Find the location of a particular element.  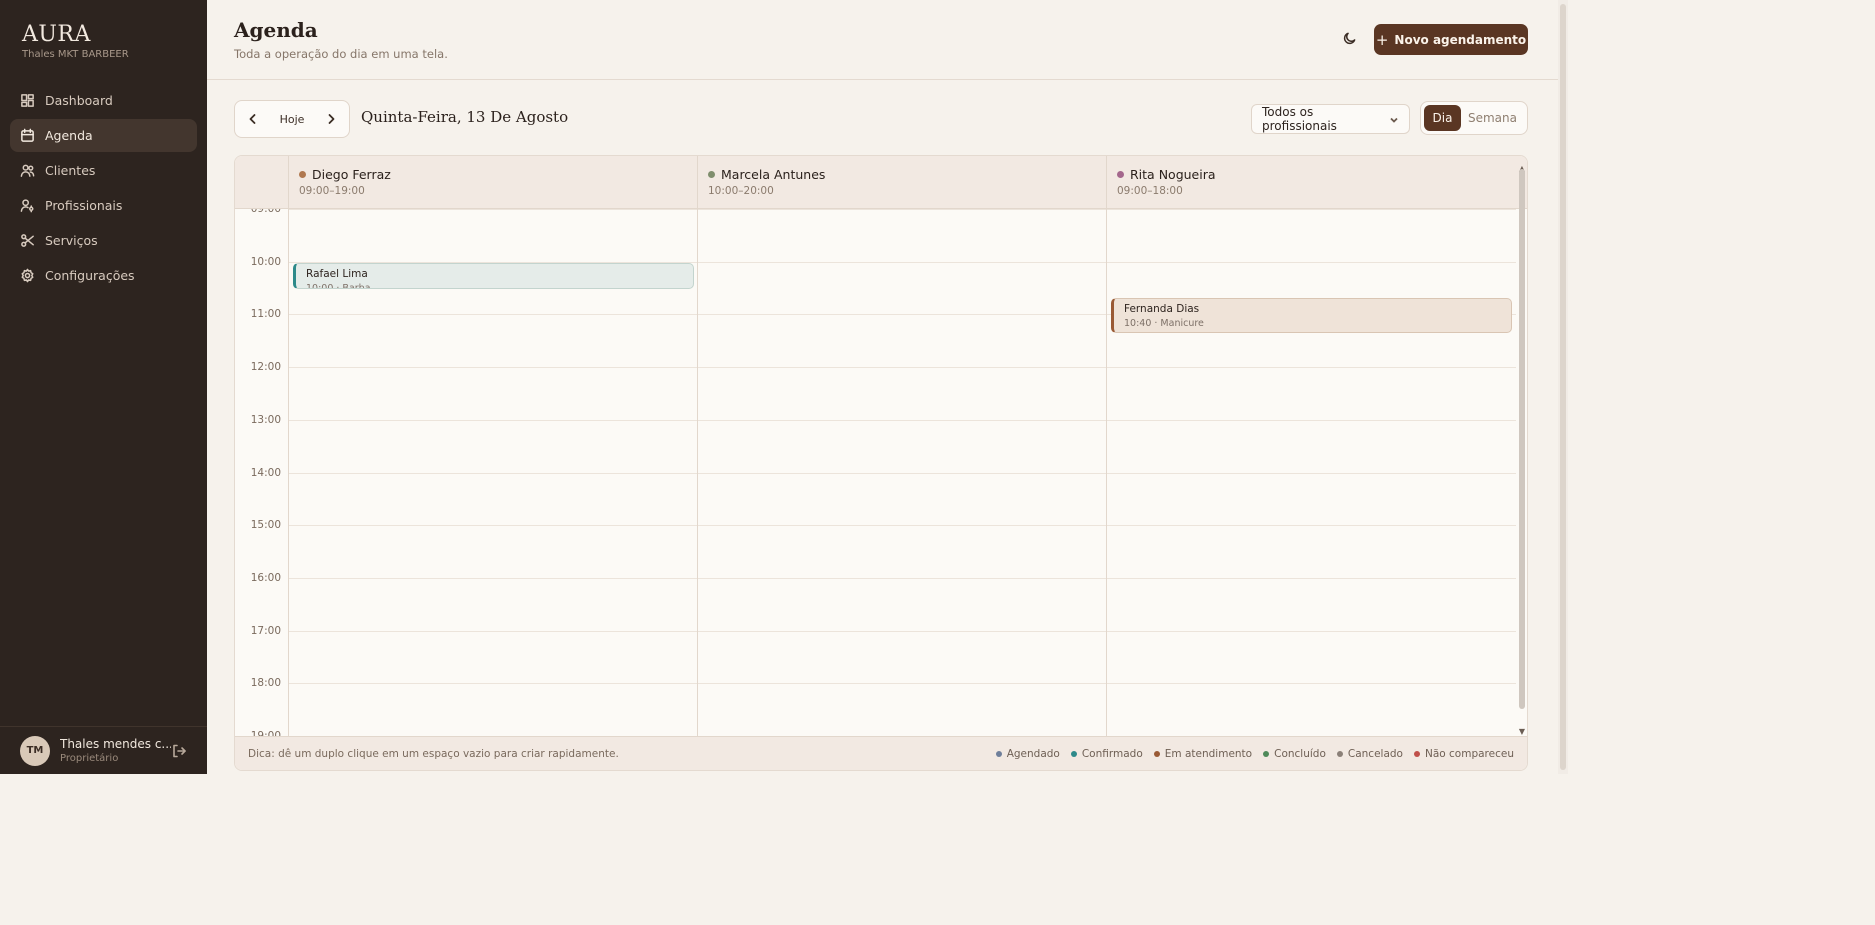

appointment-card: Fernanda Dias 10:40 · Manicure is located at coordinates (1311, 315).